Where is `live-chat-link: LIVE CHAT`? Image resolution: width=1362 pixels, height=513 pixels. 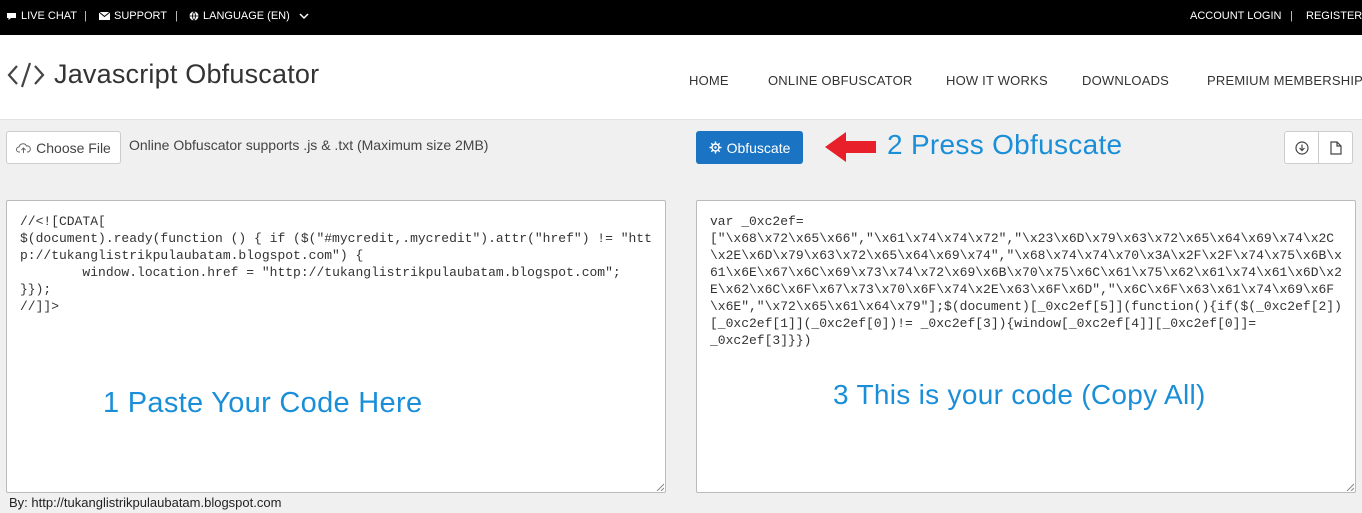 live-chat-link: LIVE CHAT is located at coordinates (41, 16).